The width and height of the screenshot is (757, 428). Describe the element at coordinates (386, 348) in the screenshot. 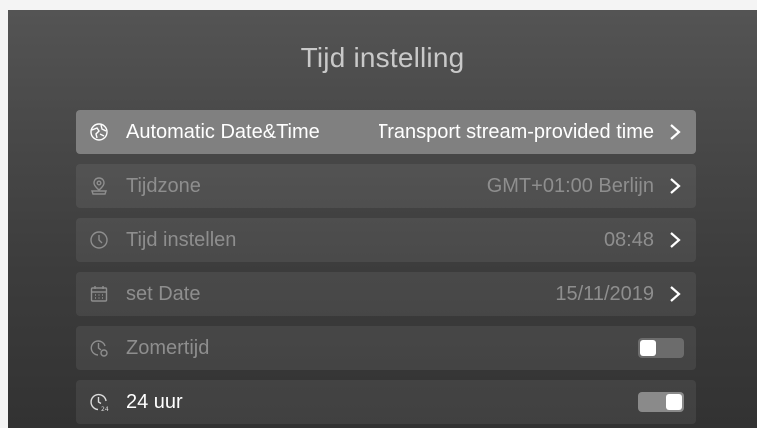

I see `setting-zomertijd: Zomertijd` at that location.